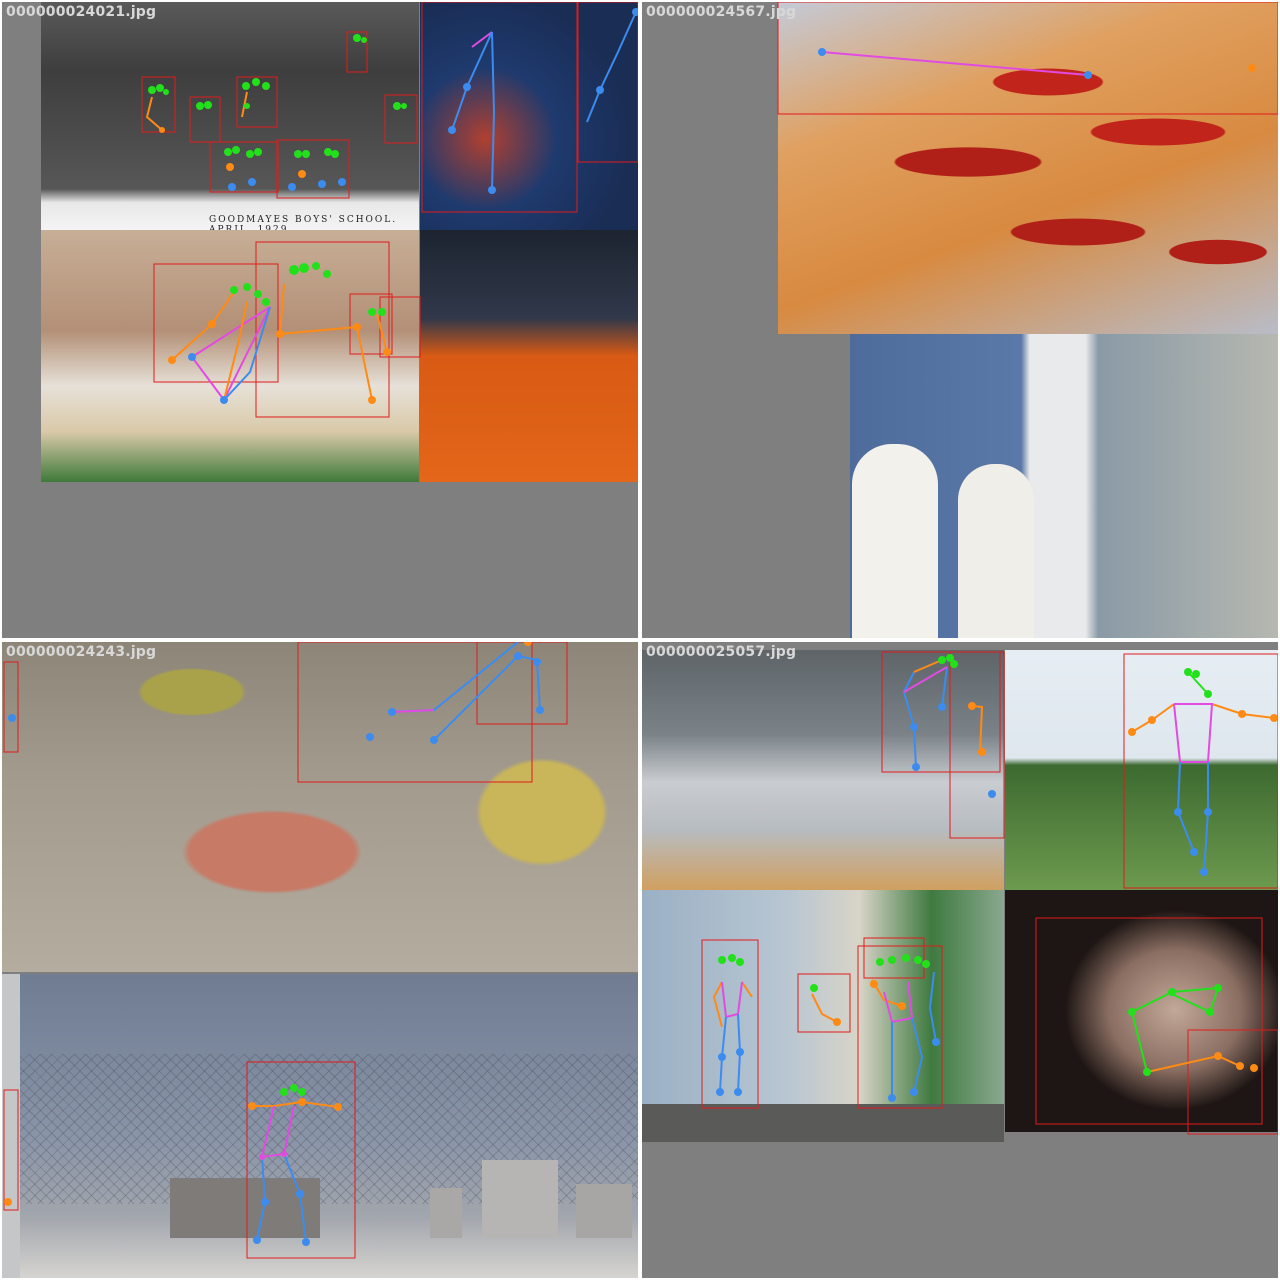 Image resolution: width=1280 pixels, height=1280 pixels. I want to click on image-filename-label: 000000024243.jpg, so click(81, 652).